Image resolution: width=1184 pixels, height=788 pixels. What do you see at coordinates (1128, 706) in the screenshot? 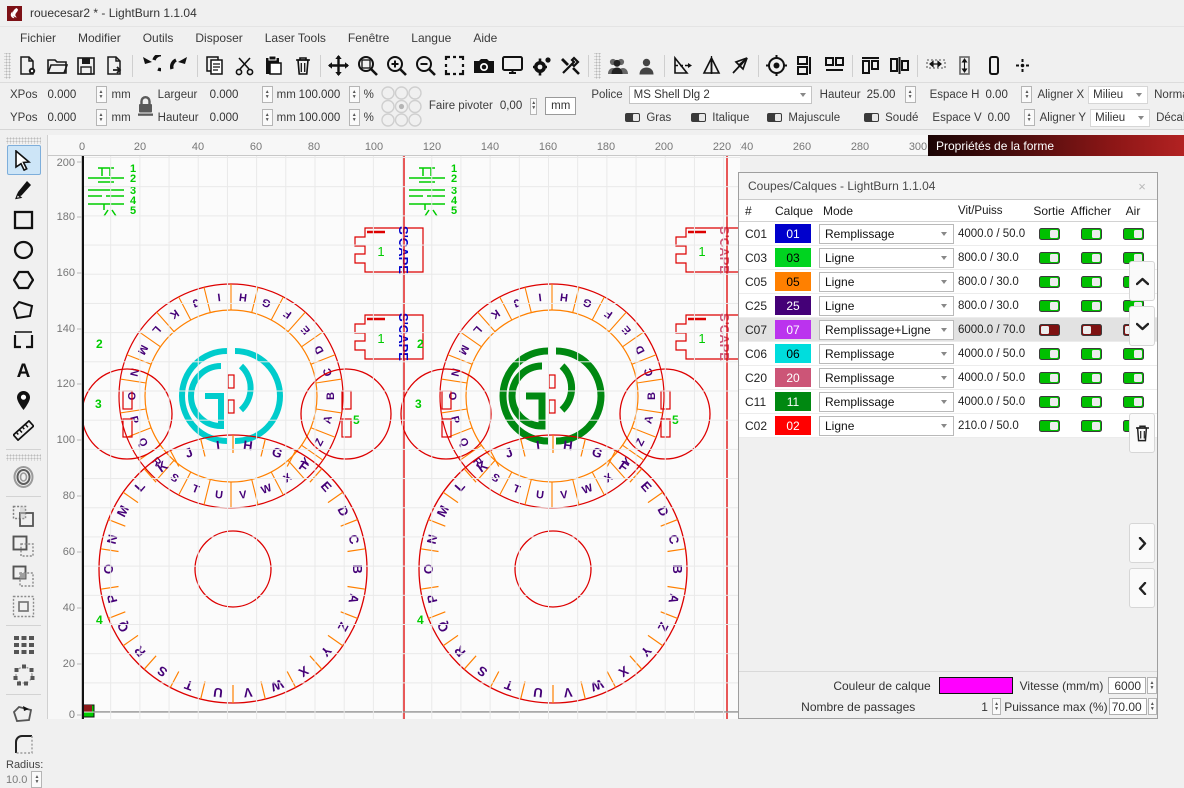
I see `power-value: 70.00` at bounding box center [1128, 706].